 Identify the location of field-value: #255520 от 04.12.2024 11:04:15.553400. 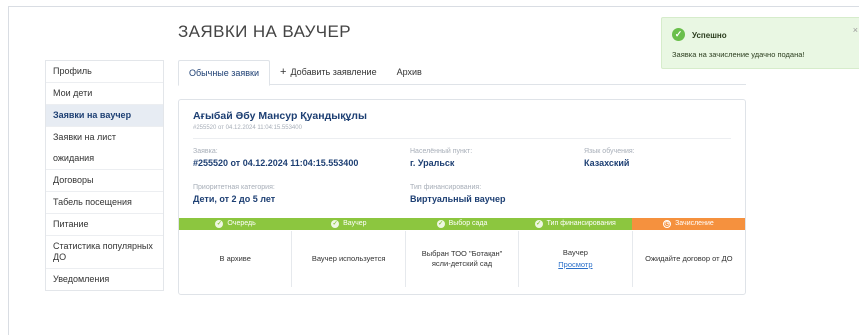
(276, 163).